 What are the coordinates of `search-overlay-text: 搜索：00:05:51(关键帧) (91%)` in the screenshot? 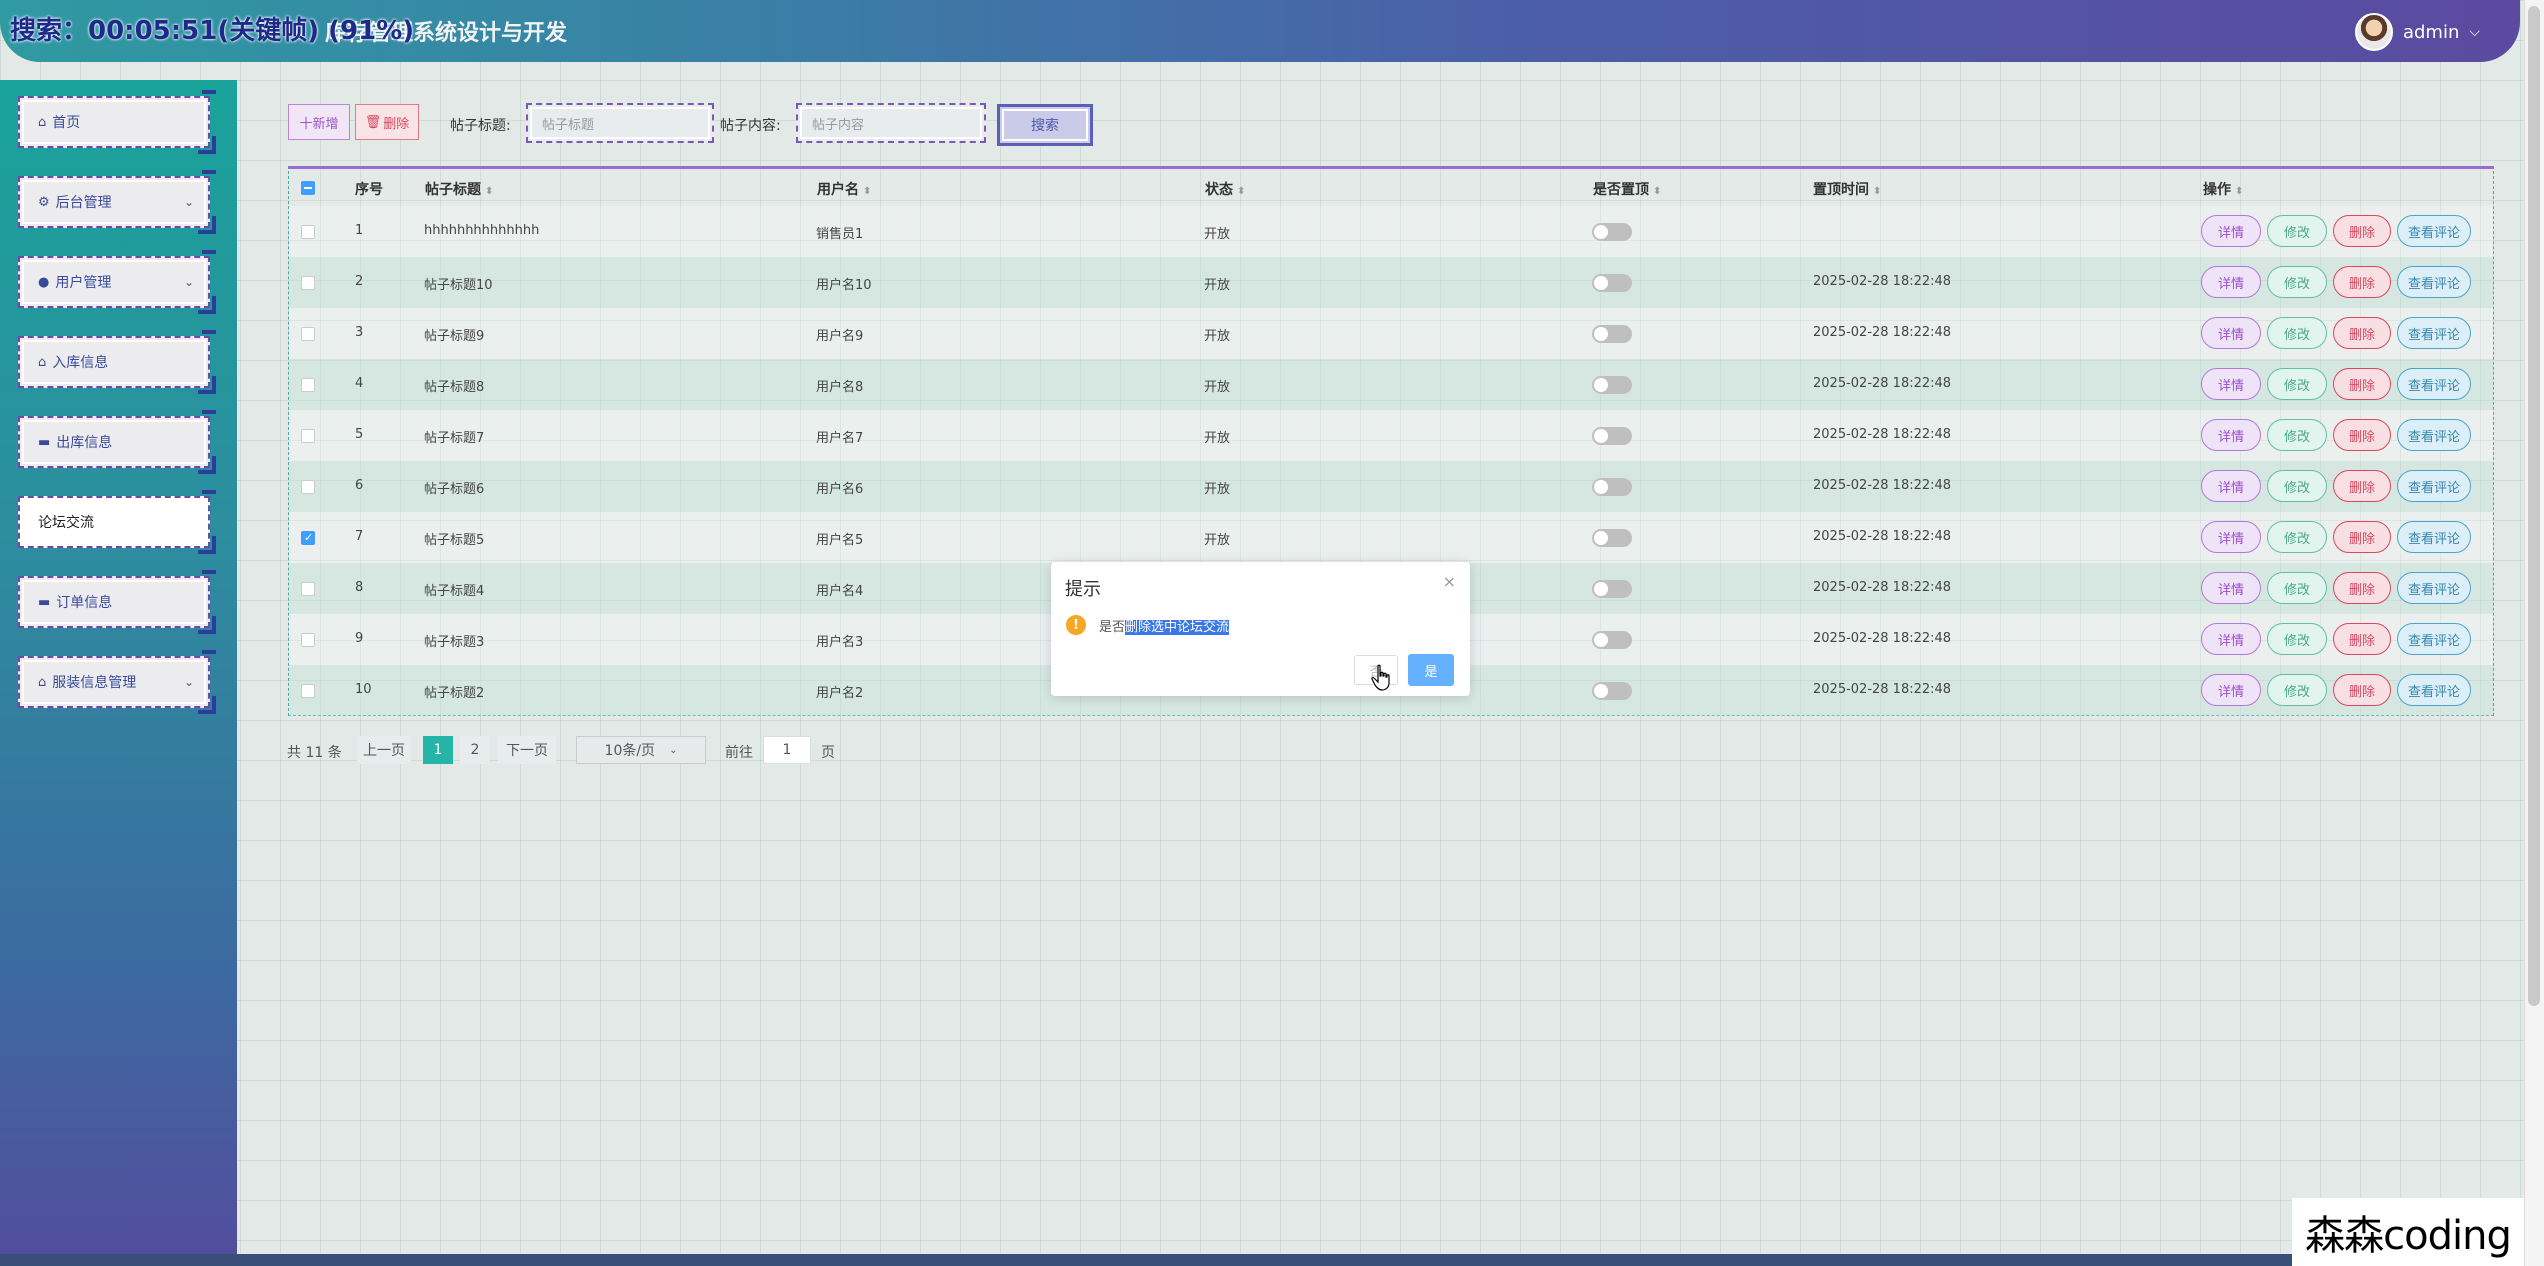 It's located at (212, 31).